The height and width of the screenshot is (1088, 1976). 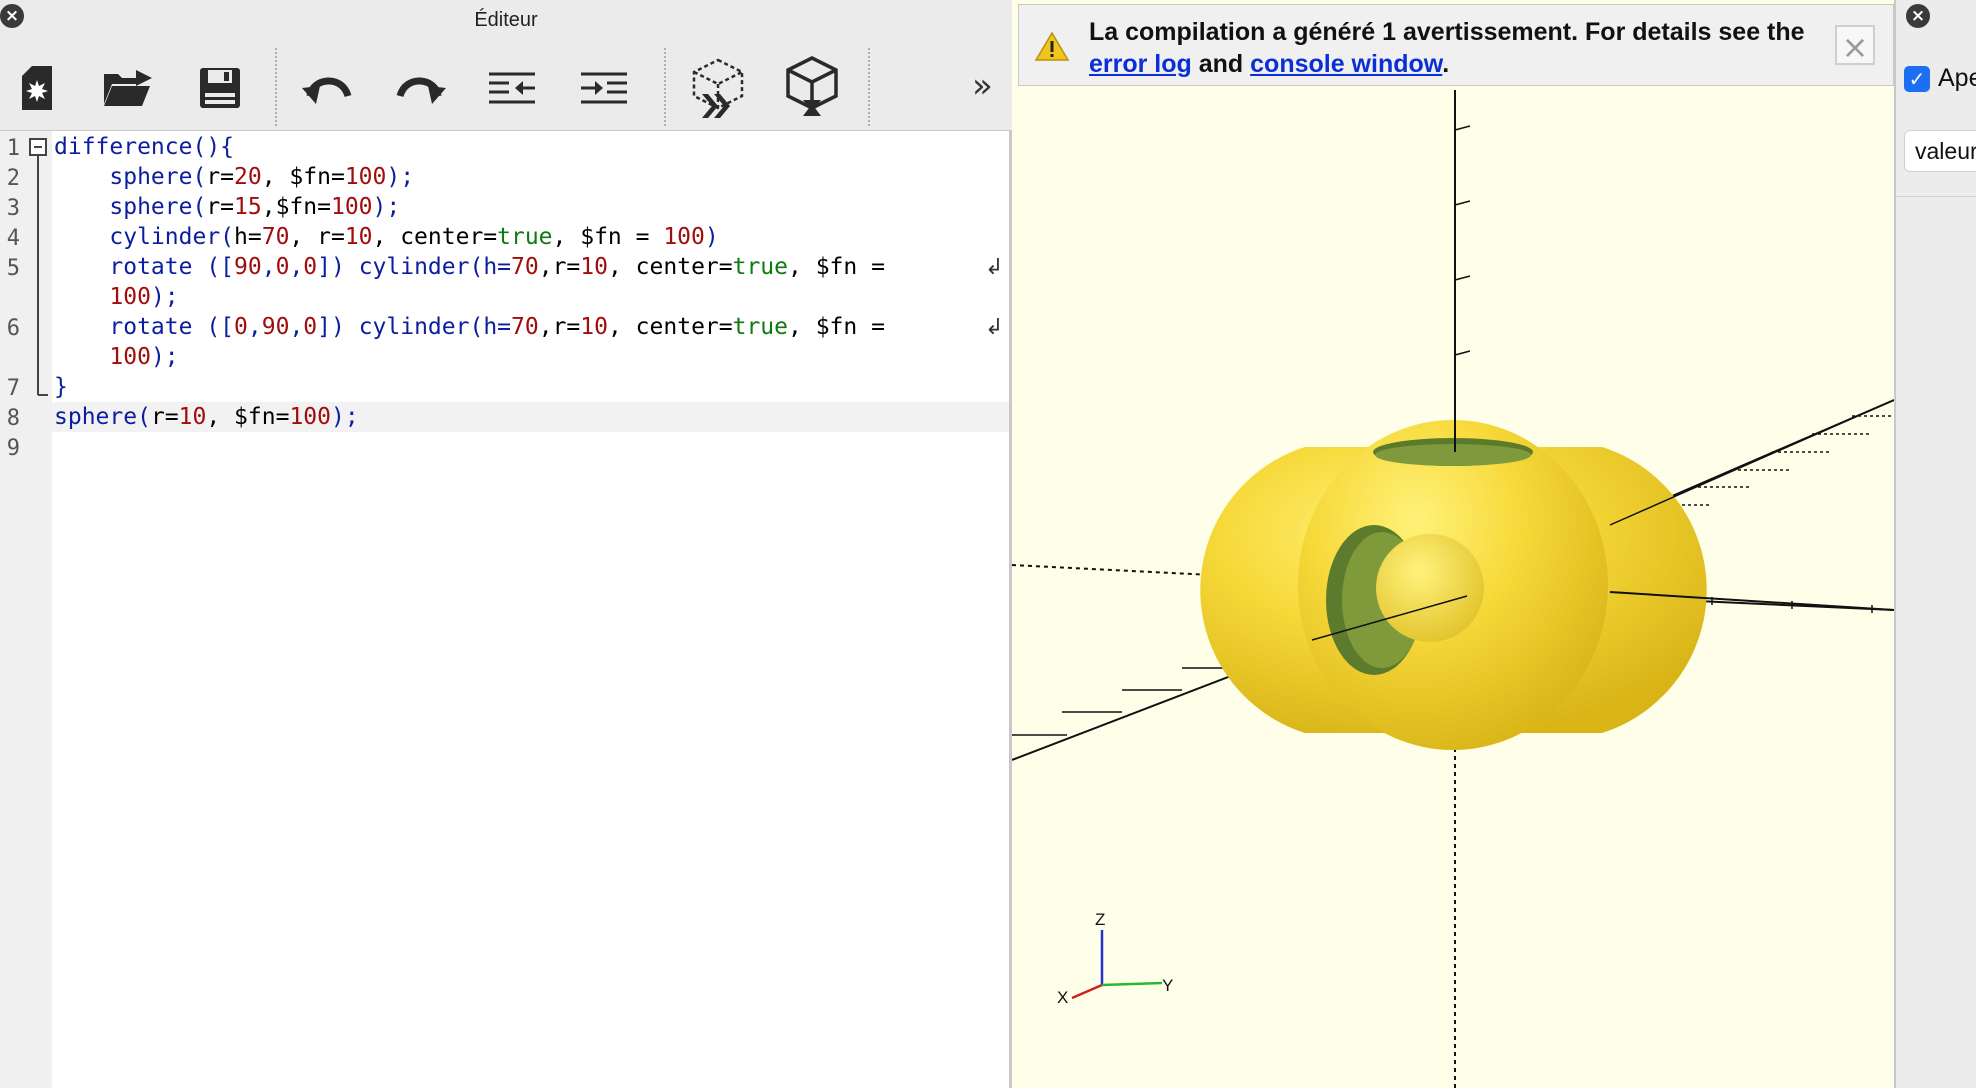 What do you see at coordinates (13, 418) in the screenshot?
I see `line-number: 8` at bounding box center [13, 418].